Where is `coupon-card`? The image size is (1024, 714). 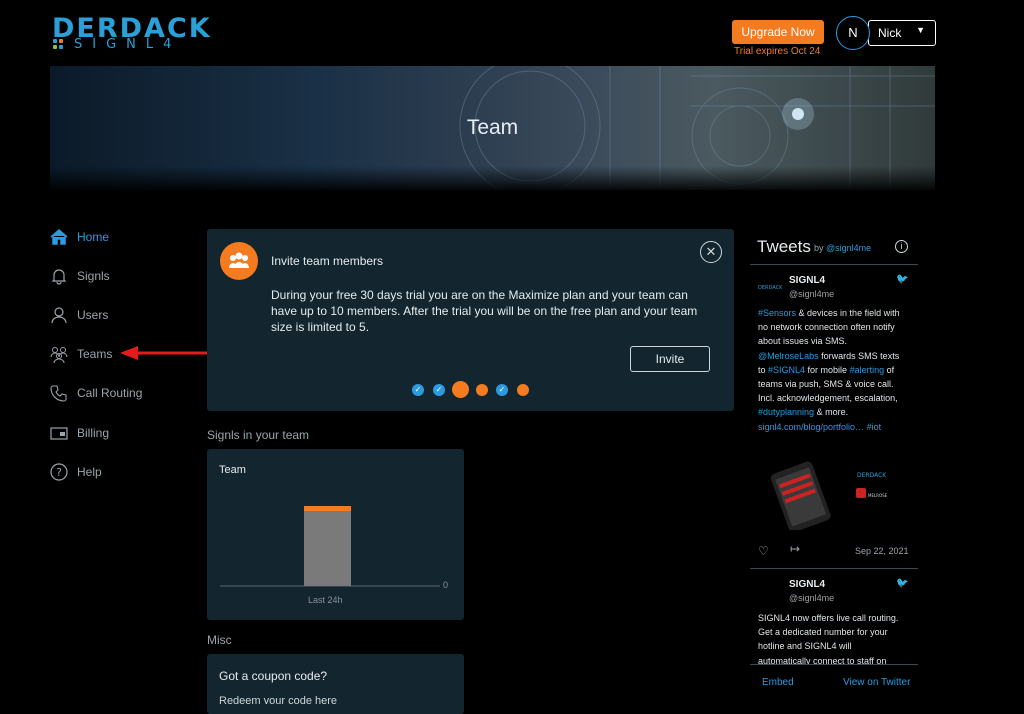
coupon-card is located at coordinates (335, 684).